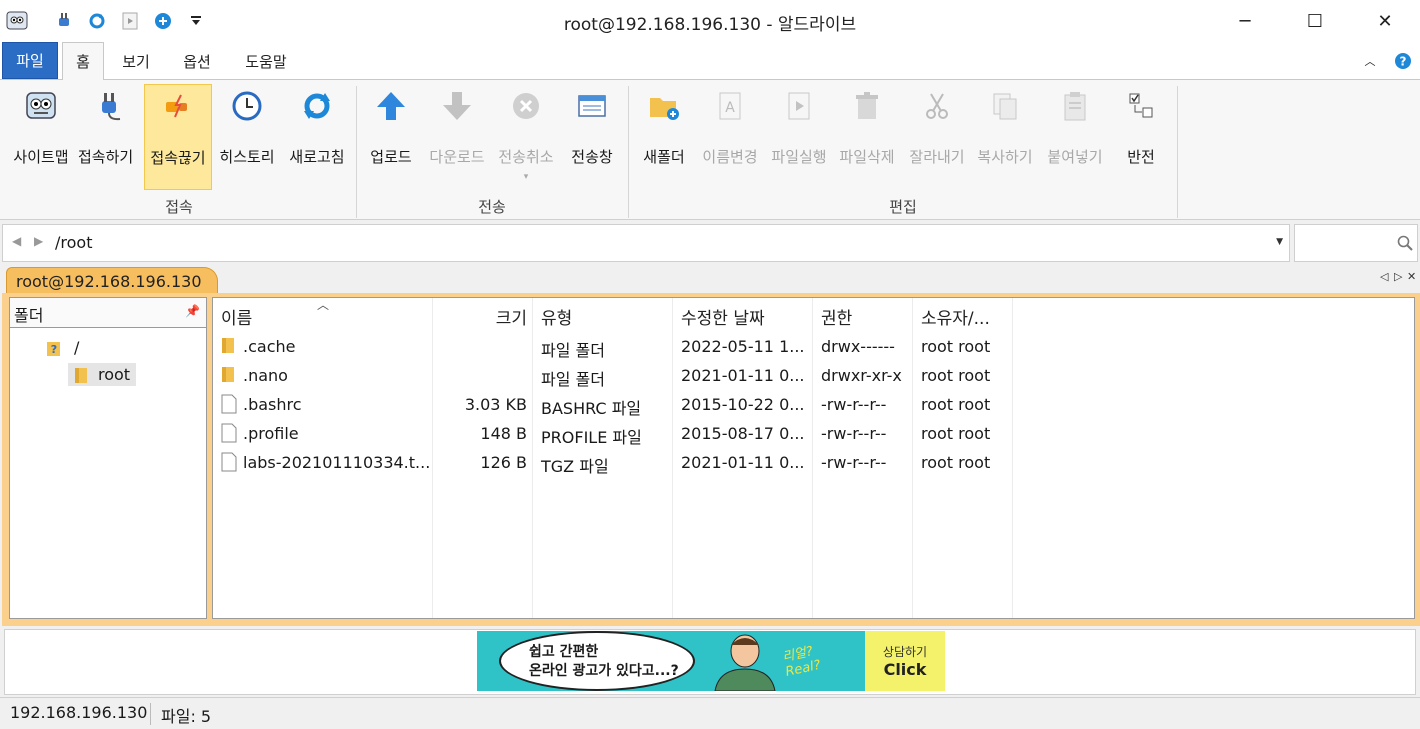 The width and height of the screenshot is (1420, 729). I want to click on address-bar: ◀ ▶ /root ▼, so click(646, 243).